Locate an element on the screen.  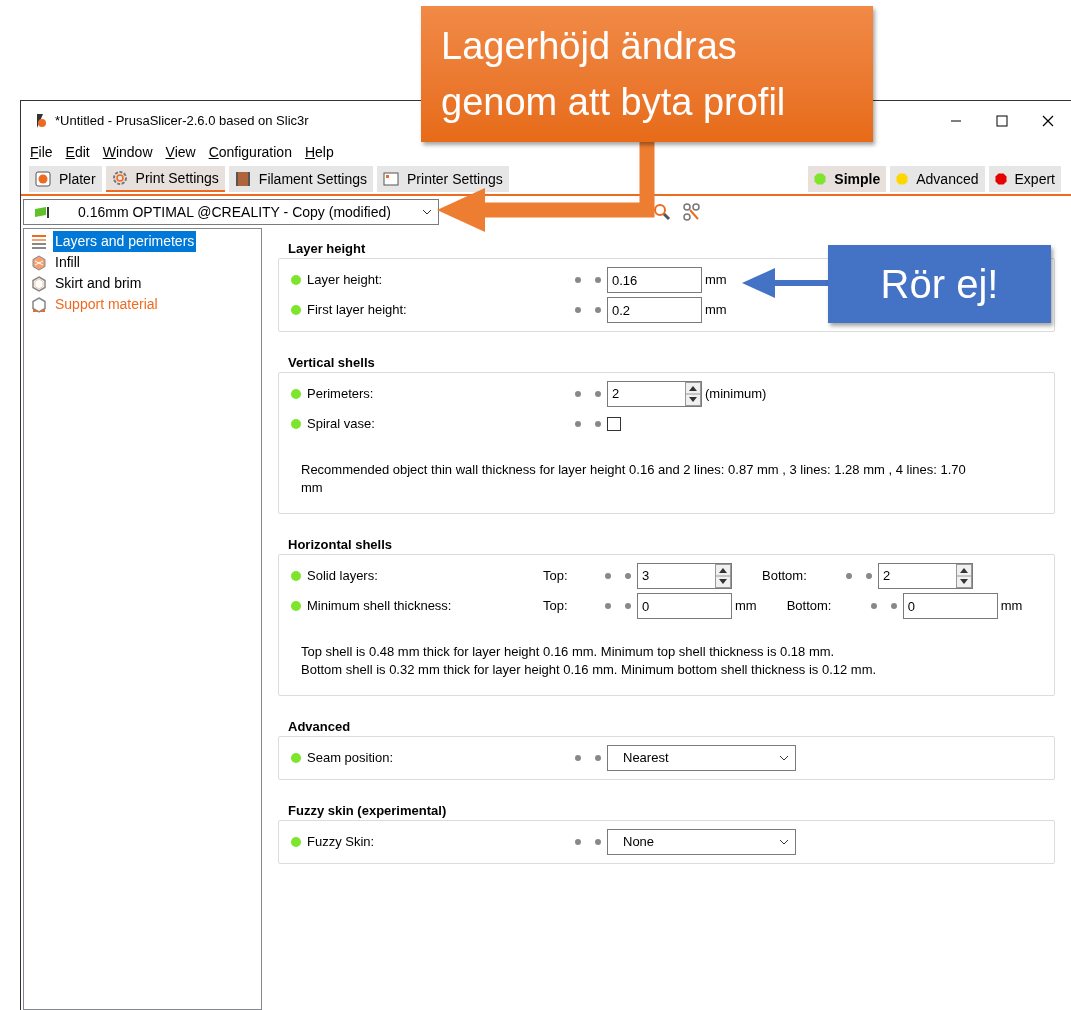
close-icon is located at coordinates (1048, 121).